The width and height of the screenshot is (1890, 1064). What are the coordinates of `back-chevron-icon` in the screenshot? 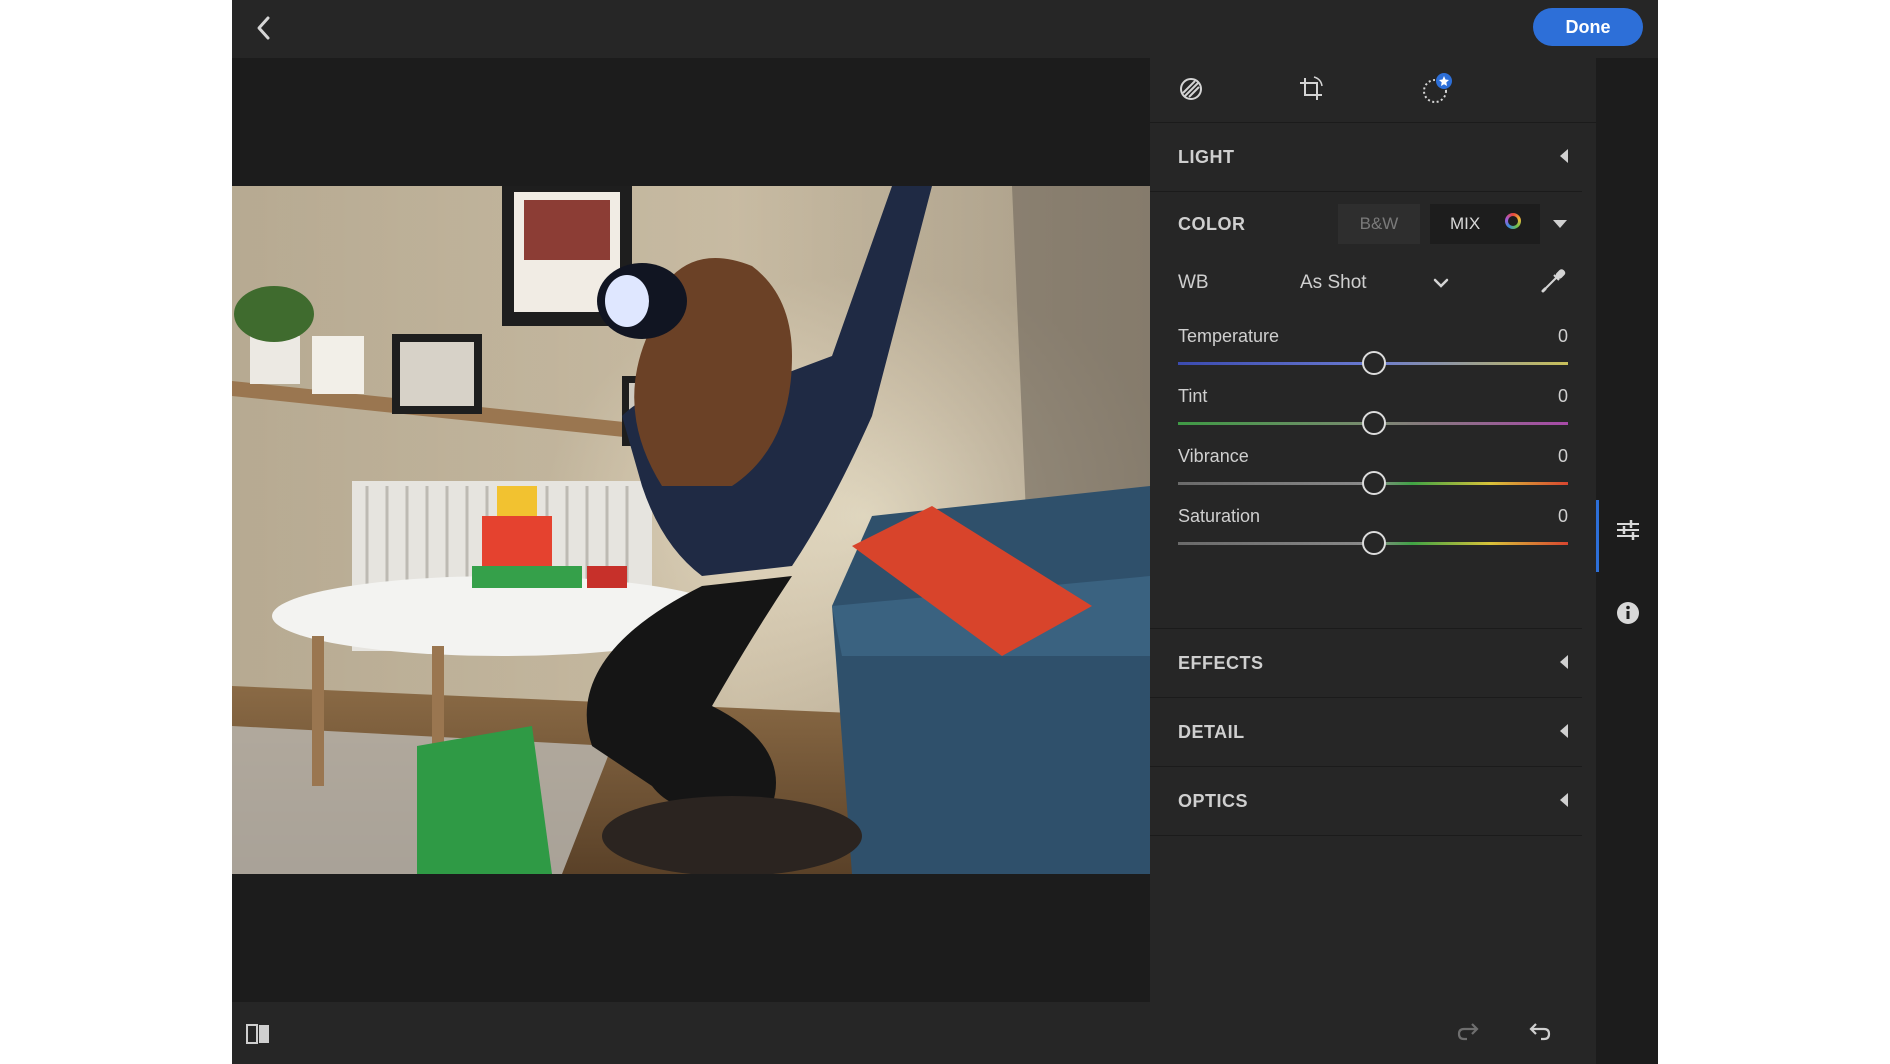 It's located at (263, 28).